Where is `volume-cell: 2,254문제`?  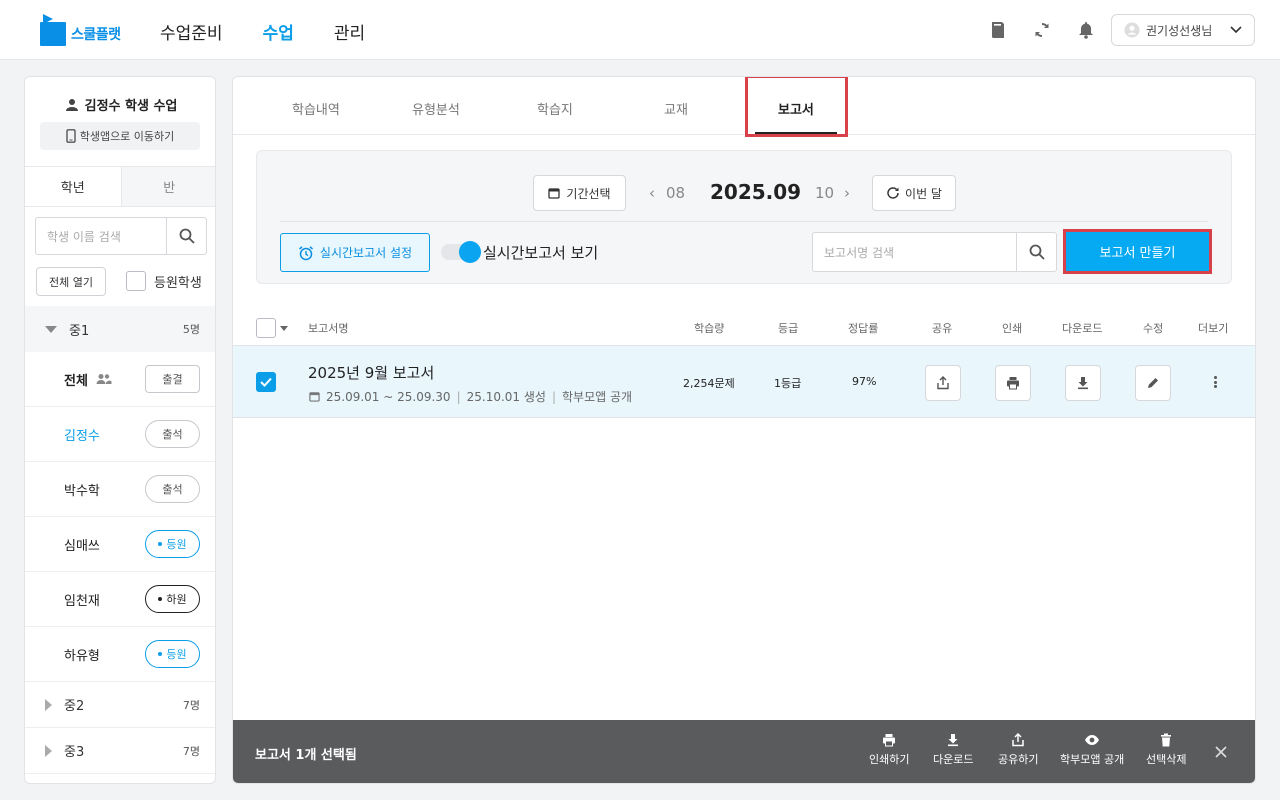 volume-cell: 2,254문제 is located at coordinates (709, 383).